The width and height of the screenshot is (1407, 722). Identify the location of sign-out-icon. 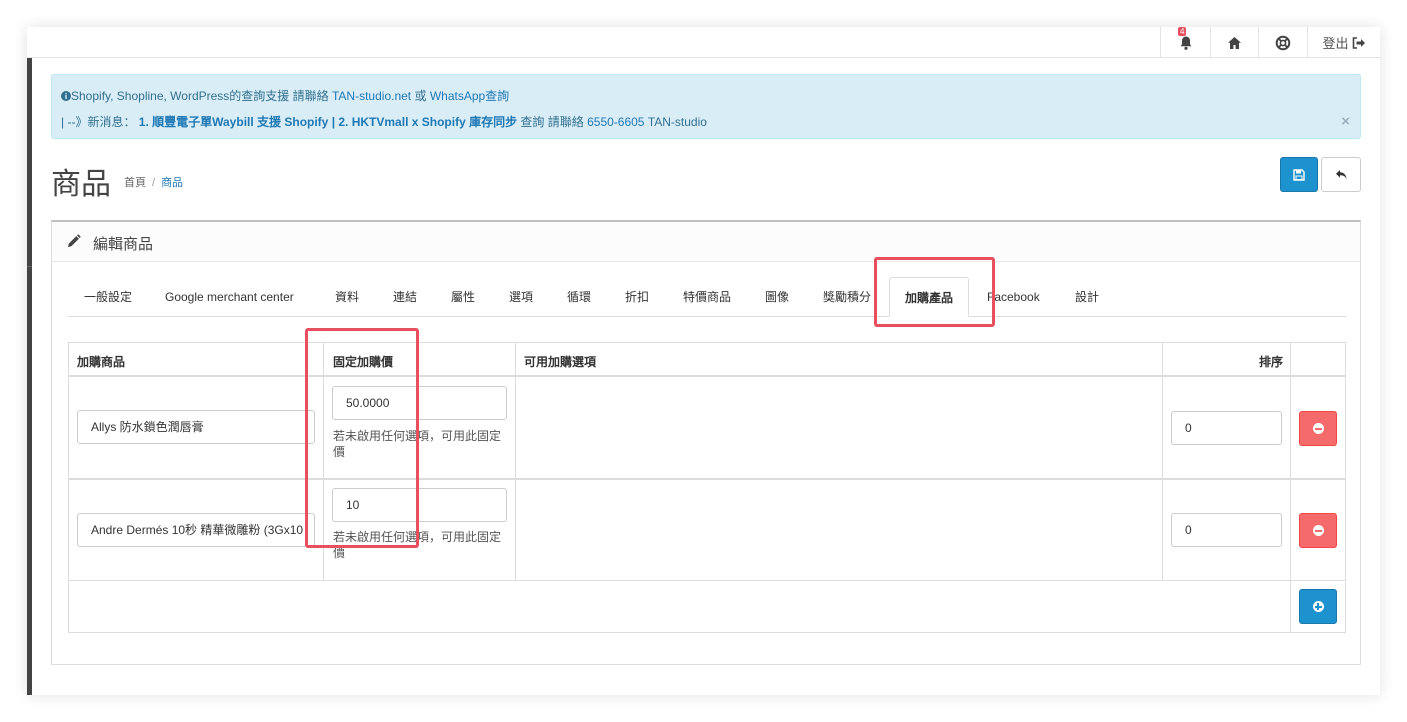
(1358, 42).